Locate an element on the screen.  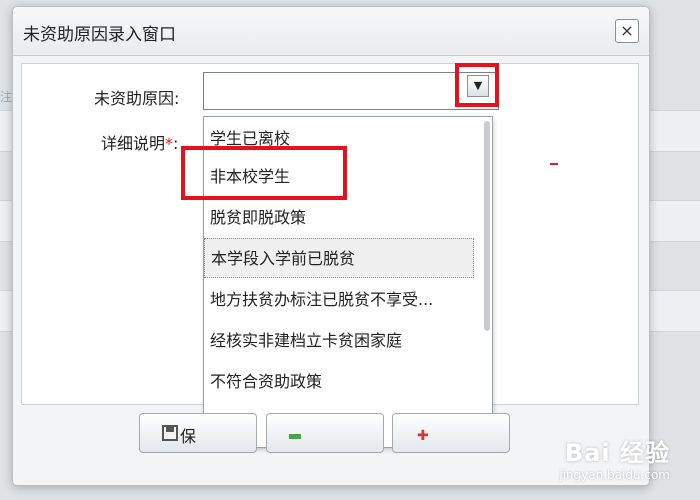
detail-label-text: 详细说明 is located at coordinates (133, 143).